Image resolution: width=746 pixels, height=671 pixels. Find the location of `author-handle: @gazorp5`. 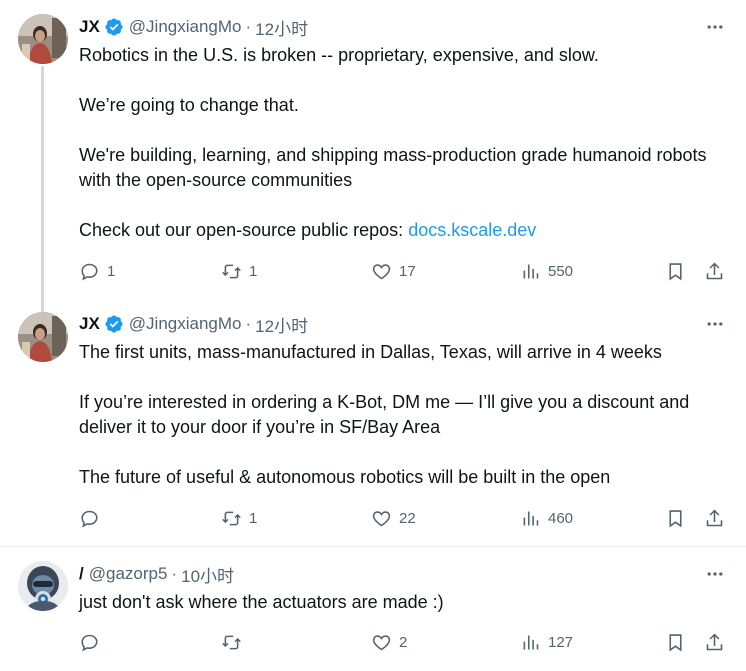

author-handle: @gazorp5 is located at coordinates (128, 574).